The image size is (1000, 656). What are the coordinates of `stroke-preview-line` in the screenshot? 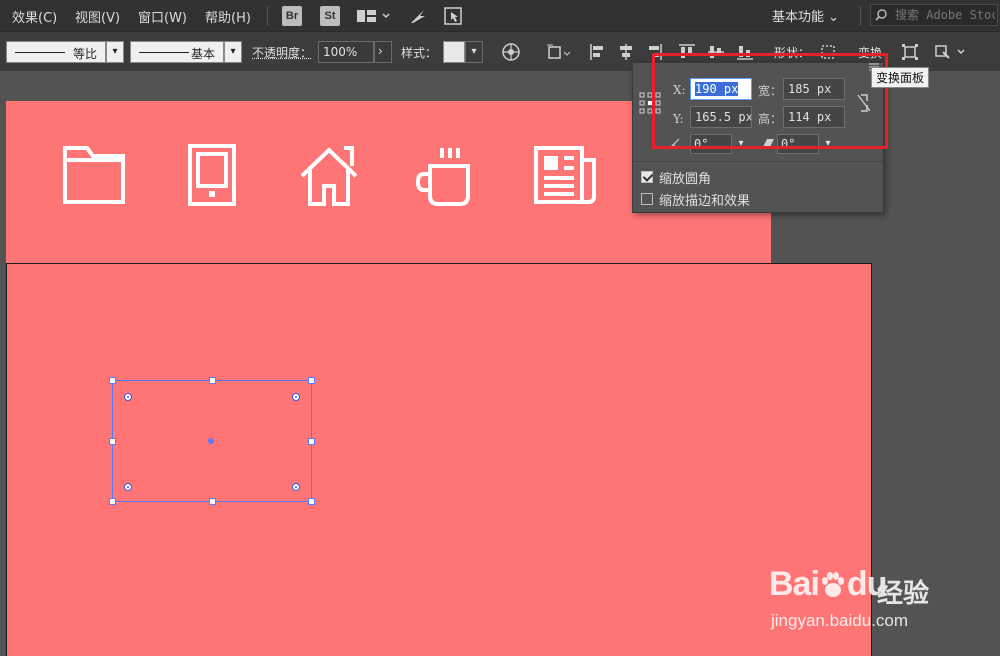 It's located at (40, 52).